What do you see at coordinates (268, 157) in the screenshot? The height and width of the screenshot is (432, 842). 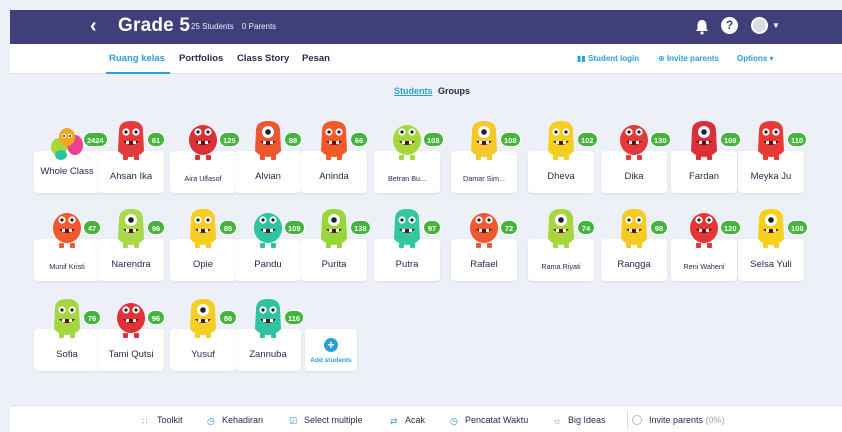 I see `student-card: 88 Alvian` at bounding box center [268, 157].